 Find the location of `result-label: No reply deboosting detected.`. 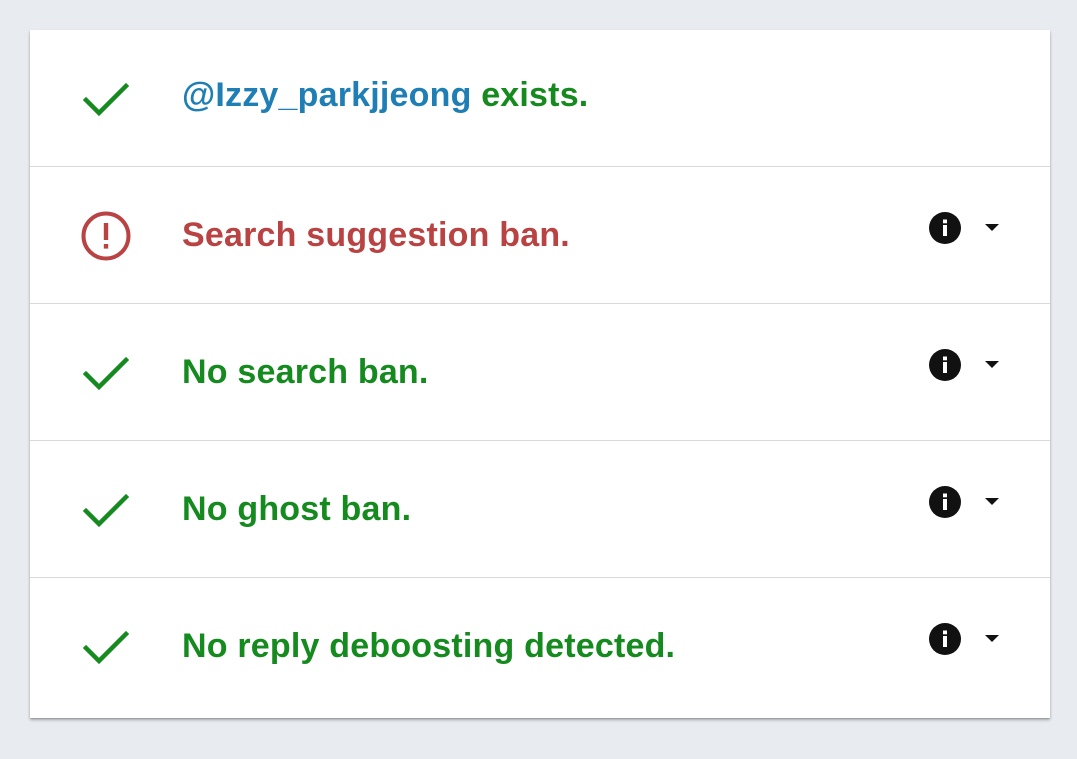

result-label: No reply deboosting detected. is located at coordinates (429, 646).